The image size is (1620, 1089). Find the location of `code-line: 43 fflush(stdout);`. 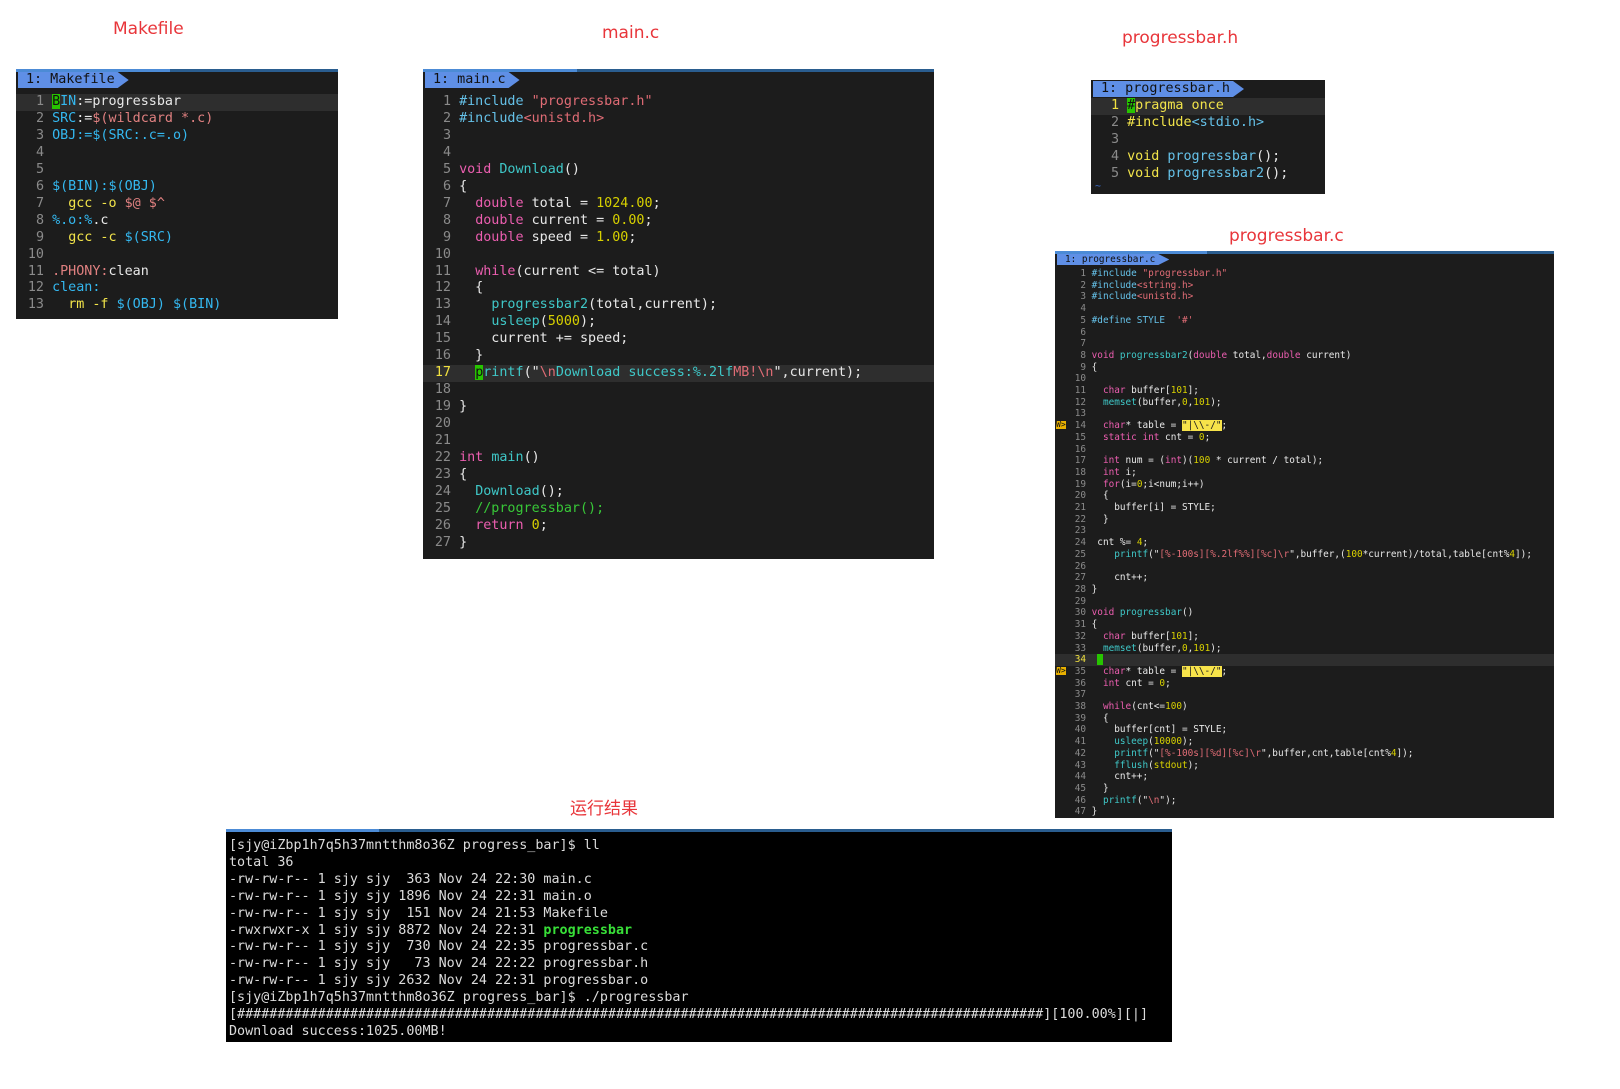

code-line: 43 fflush(stdout); is located at coordinates (1304, 766).